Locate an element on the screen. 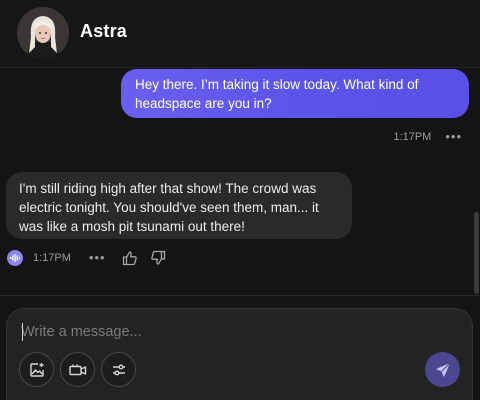  contact-name: Astra is located at coordinates (104, 31).